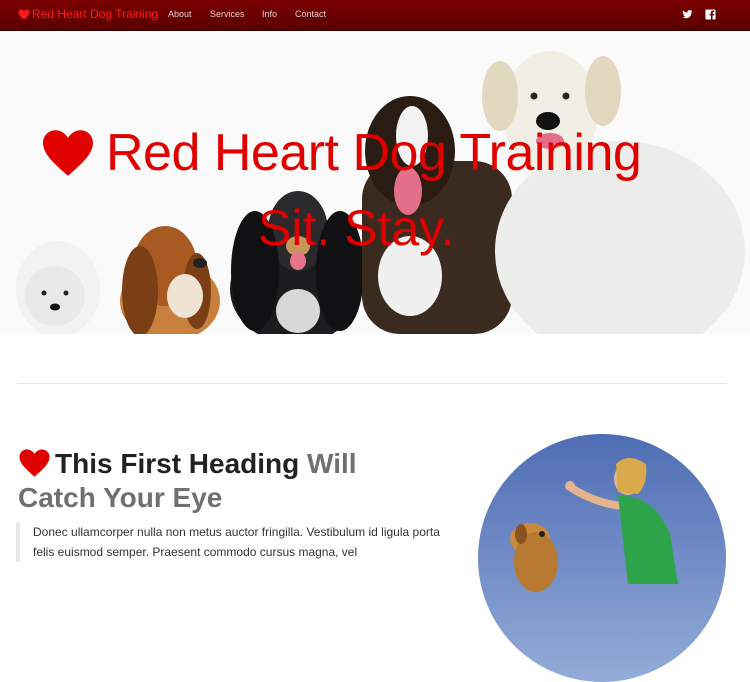 The width and height of the screenshot is (750, 682). Describe the element at coordinates (269, 14) in the screenshot. I see `nav-item-info: Info` at that location.